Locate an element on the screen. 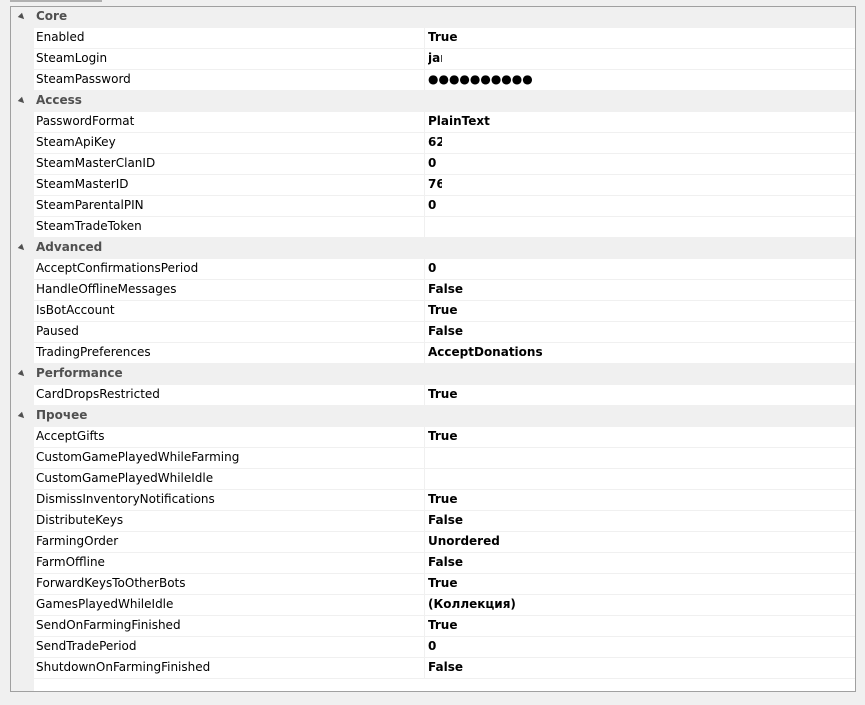 The image size is (865, 705). property-row-send-trade-period: SendTradePeriod 0 is located at coordinates (433, 647).